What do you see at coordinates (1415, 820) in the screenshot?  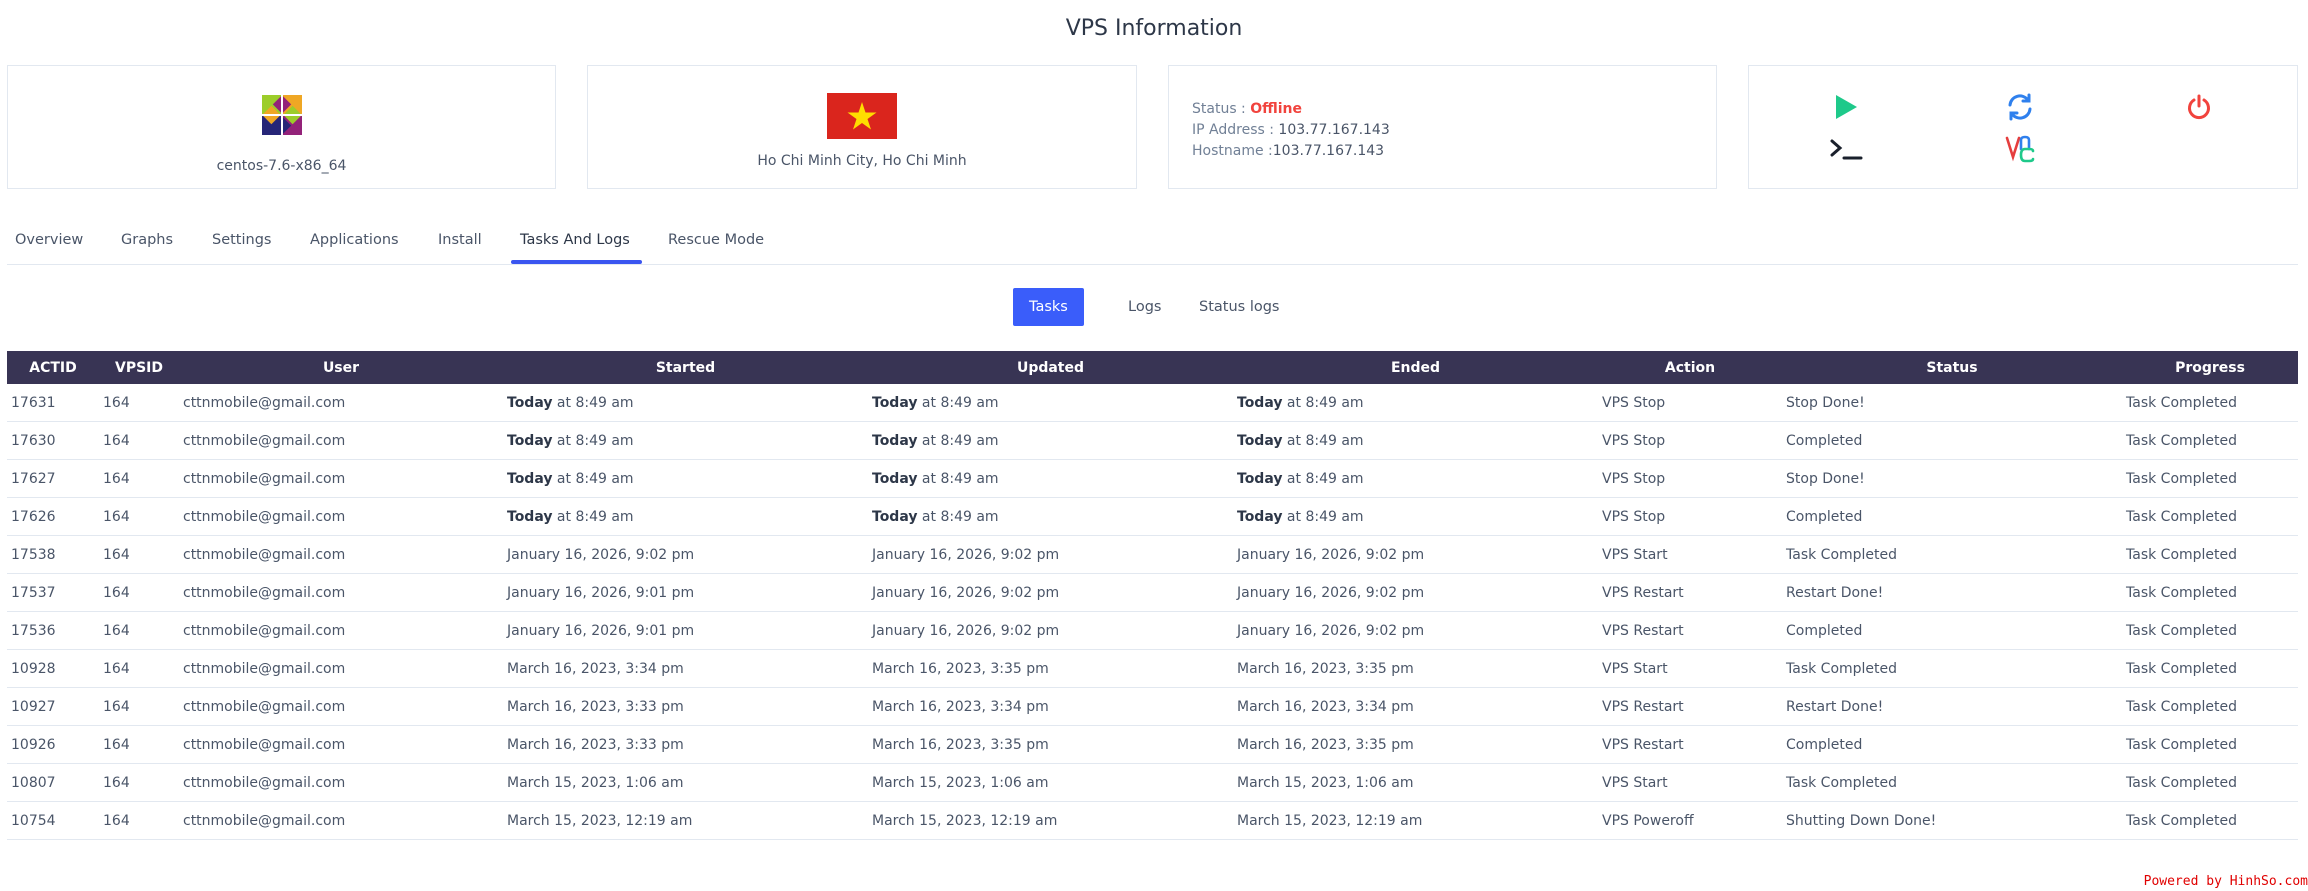 I see `cell-ended: March 15, 2023, 12:19 am` at bounding box center [1415, 820].